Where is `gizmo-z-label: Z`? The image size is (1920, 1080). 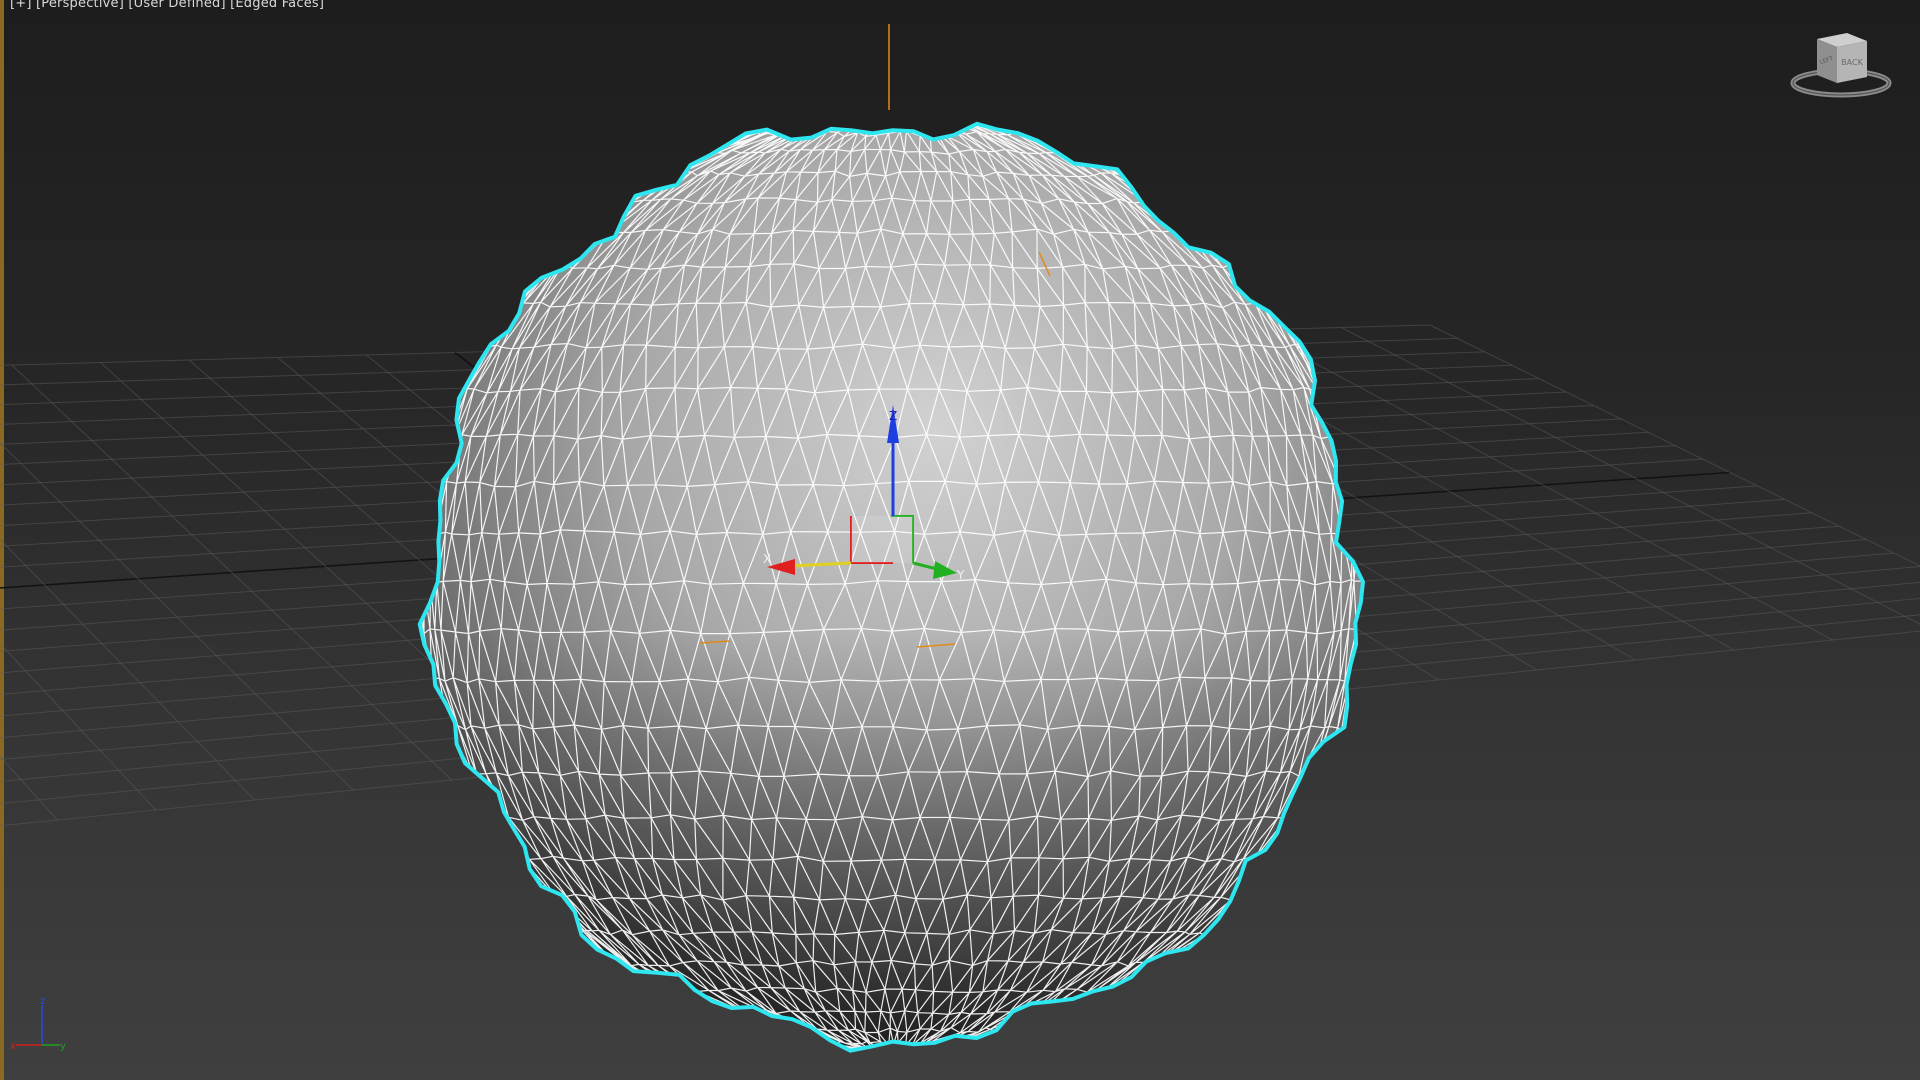
gizmo-z-label: Z is located at coordinates (893, 416).